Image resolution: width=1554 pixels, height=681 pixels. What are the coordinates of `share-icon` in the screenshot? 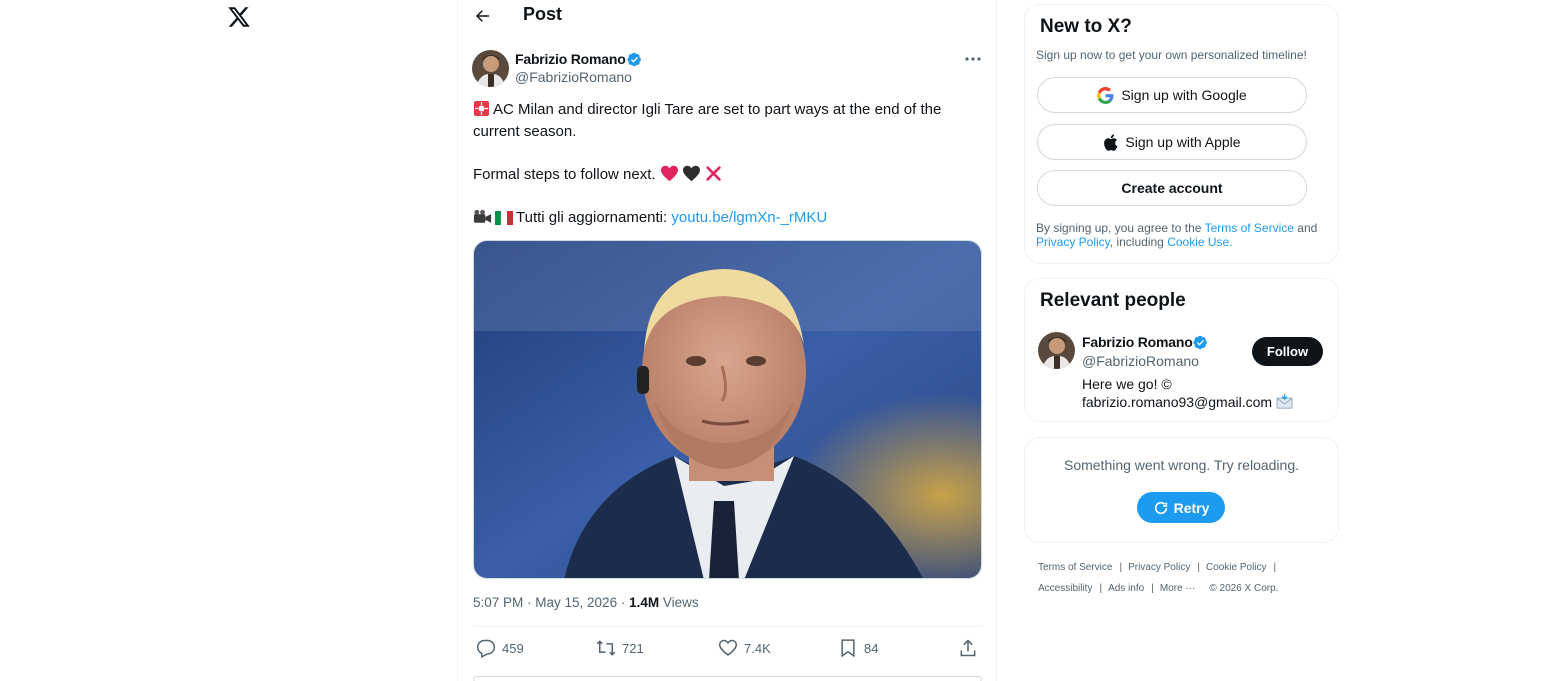 It's located at (968, 648).